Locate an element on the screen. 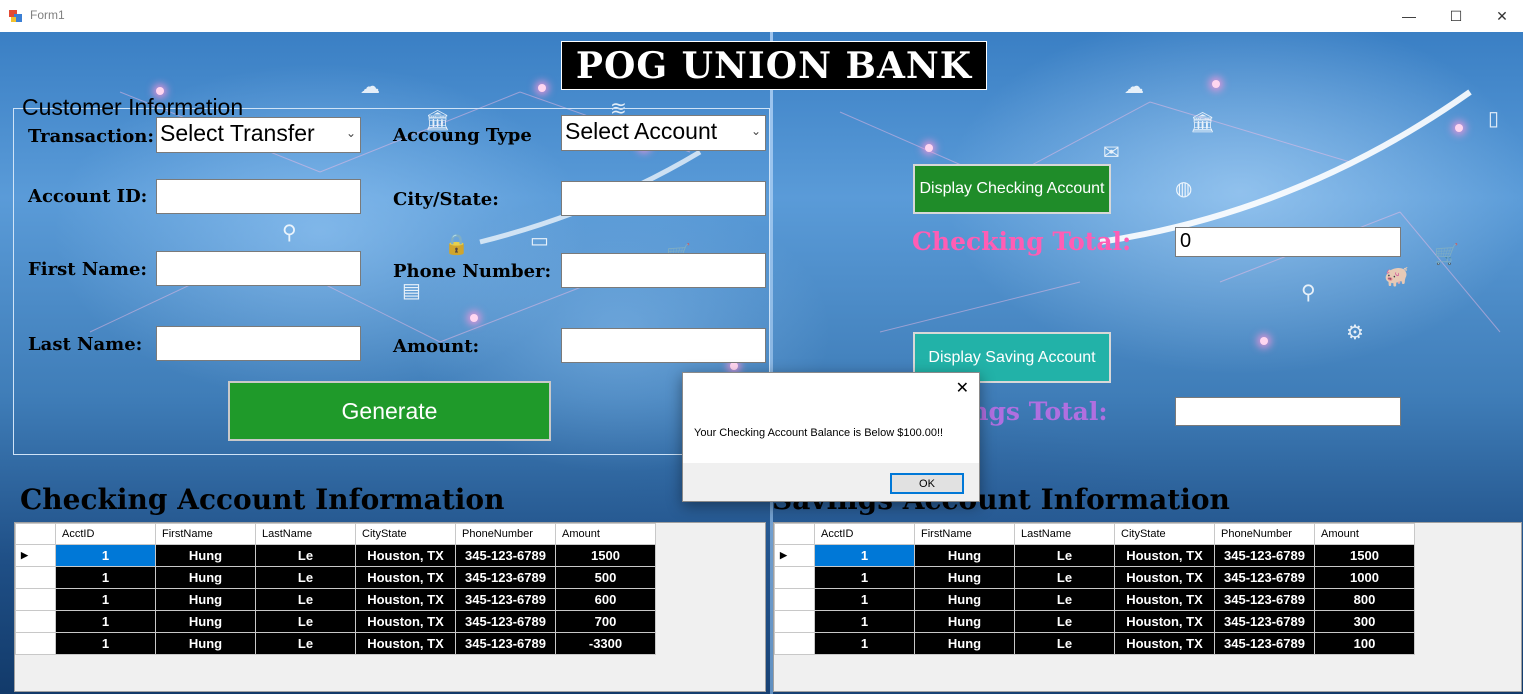  table-row: 1 Hung Le Houston, TX 345-123-6789 300 is located at coordinates (1094, 621).